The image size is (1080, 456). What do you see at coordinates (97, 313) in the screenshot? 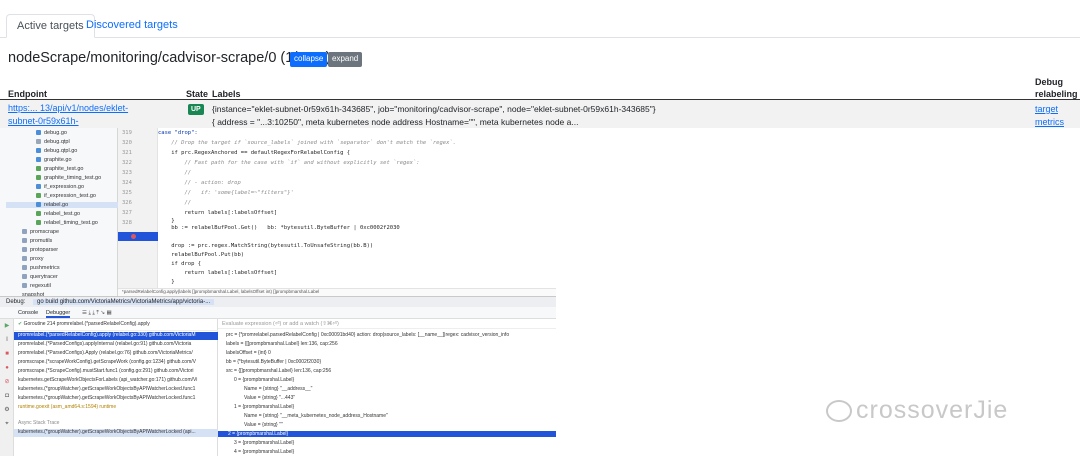
I see `debugger-toolbar-icons: ☰ ⤓ ⤓ ⤒ ↘ ▦` at bounding box center [97, 313].